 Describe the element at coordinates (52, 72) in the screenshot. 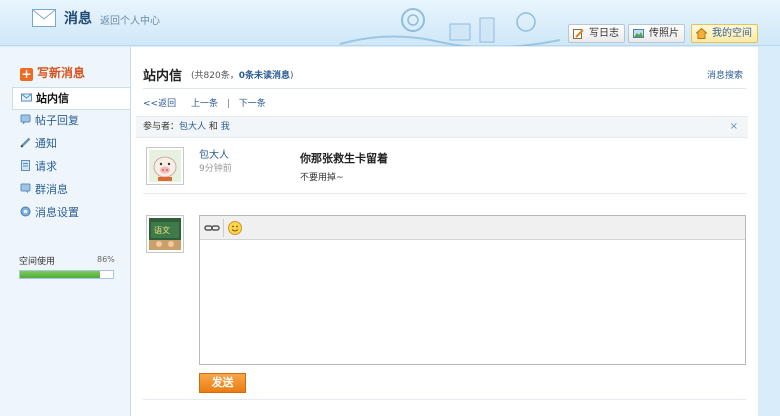

I see `compose-message-button: + 写新消息` at that location.